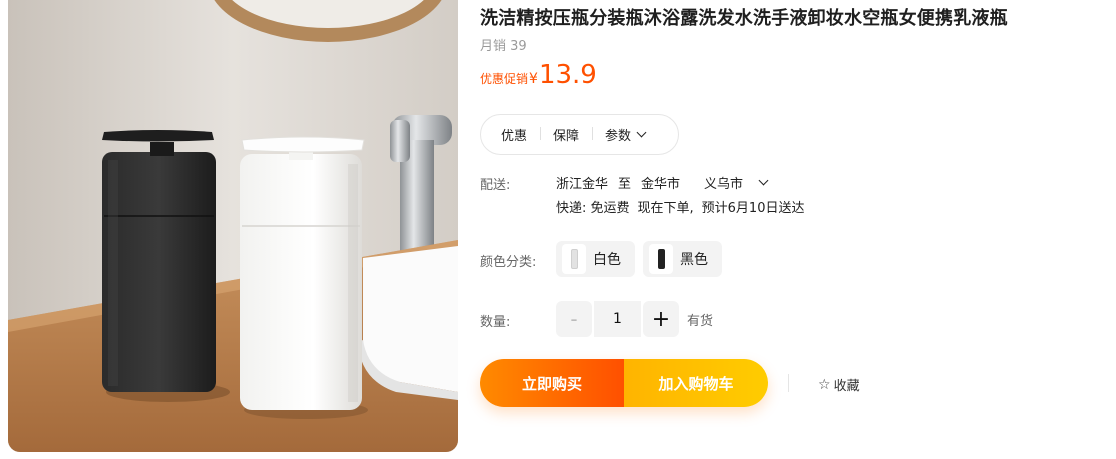 This screenshot has width=1116, height=459. What do you see at coordinates (567, 75) in the screenshot?
I see `price-value: 13.9` at bounding box center [567, 75].